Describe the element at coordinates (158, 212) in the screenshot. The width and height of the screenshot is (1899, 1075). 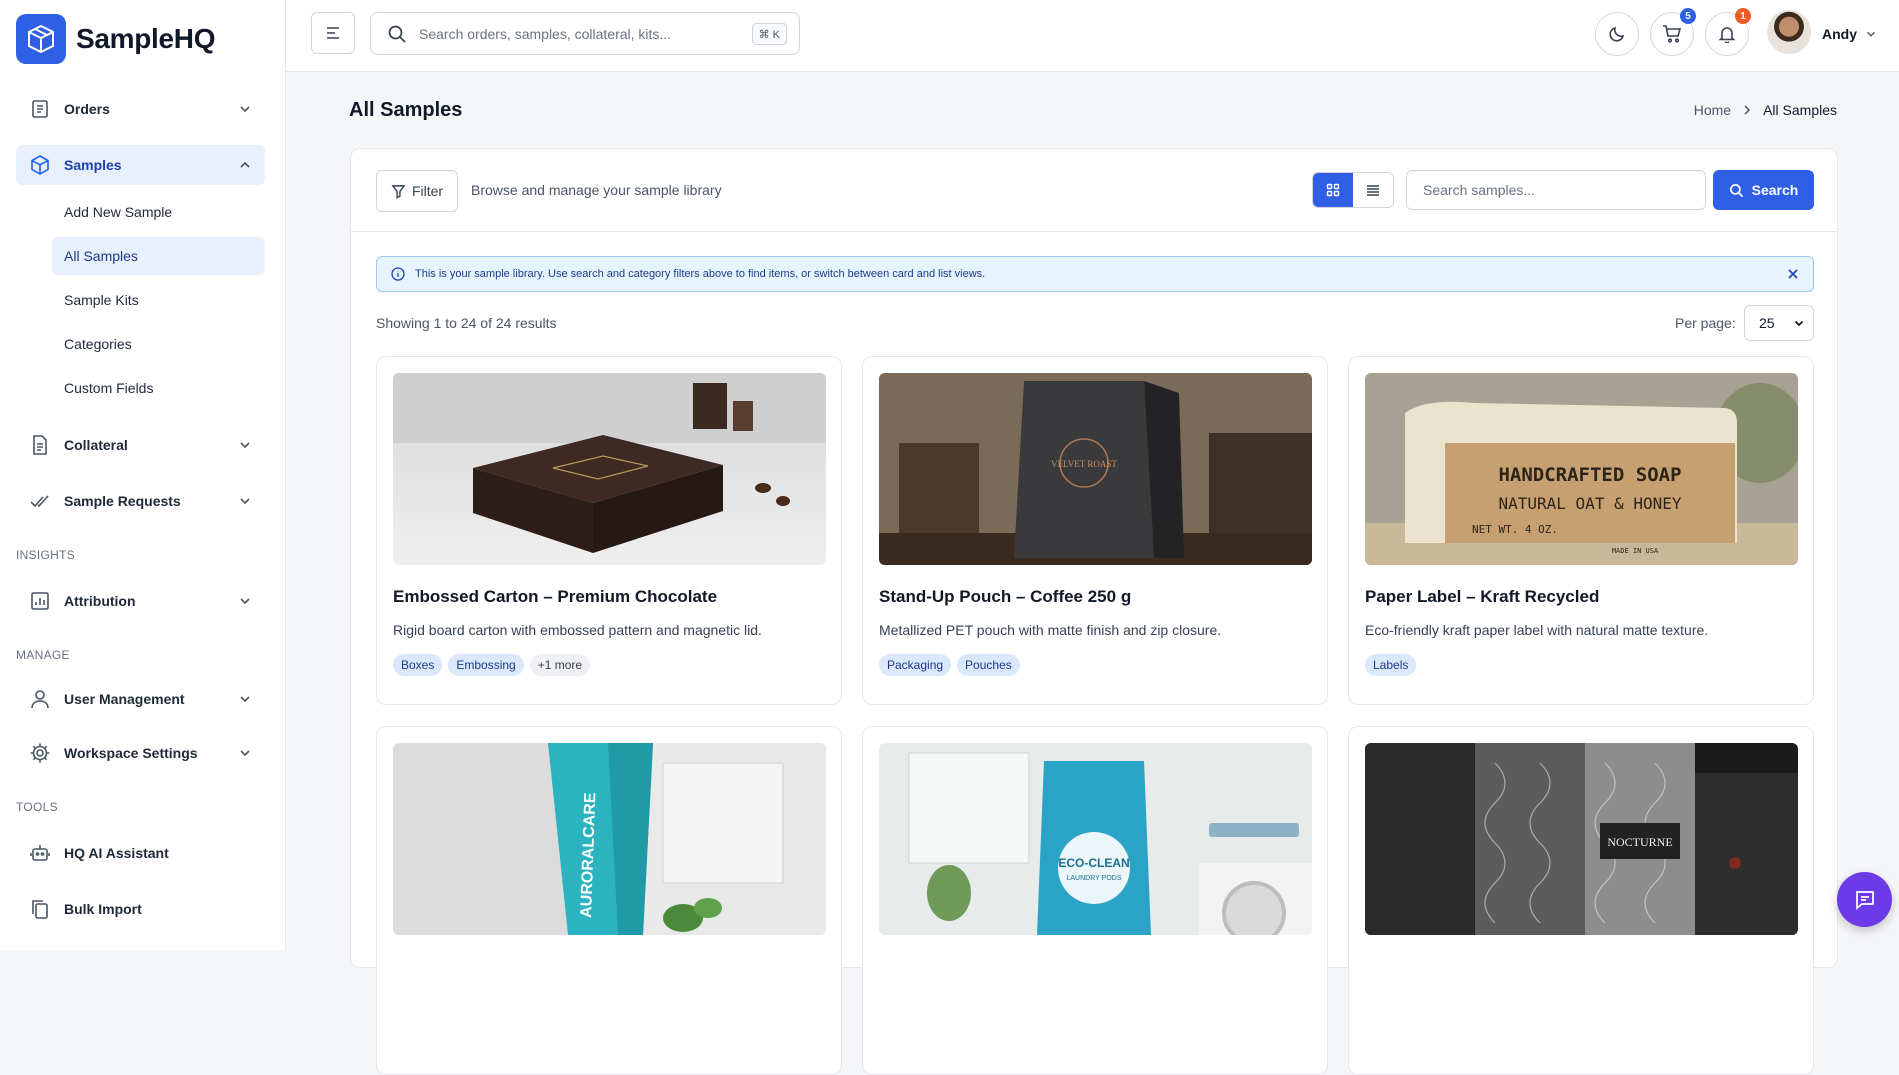
I see `sidebar-subitem-add-new-sample: Add New Sample` at that location.